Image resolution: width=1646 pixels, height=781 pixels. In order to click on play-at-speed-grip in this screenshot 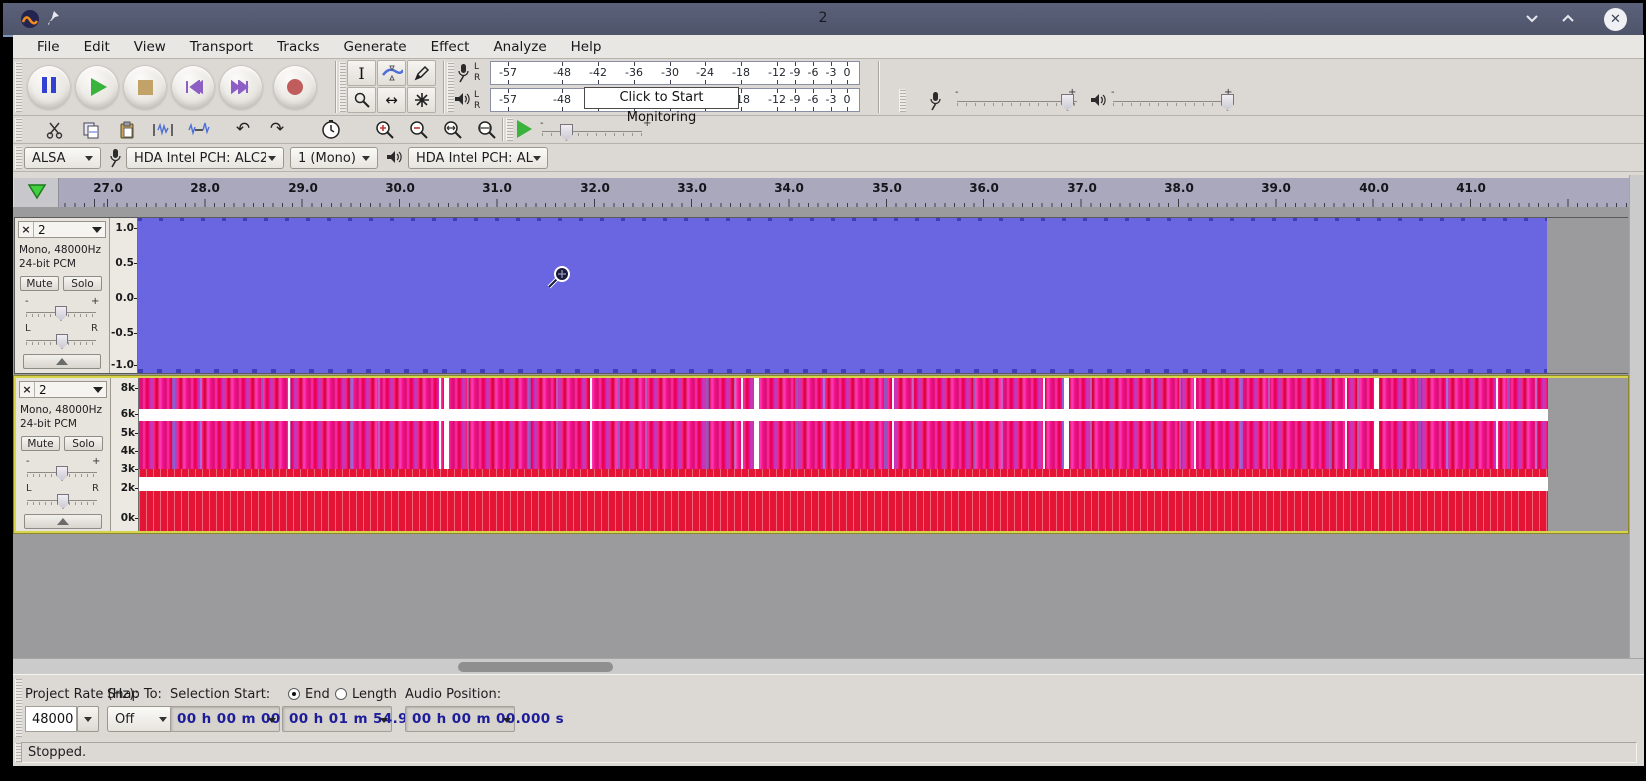, I will do `click(509, 129)`.